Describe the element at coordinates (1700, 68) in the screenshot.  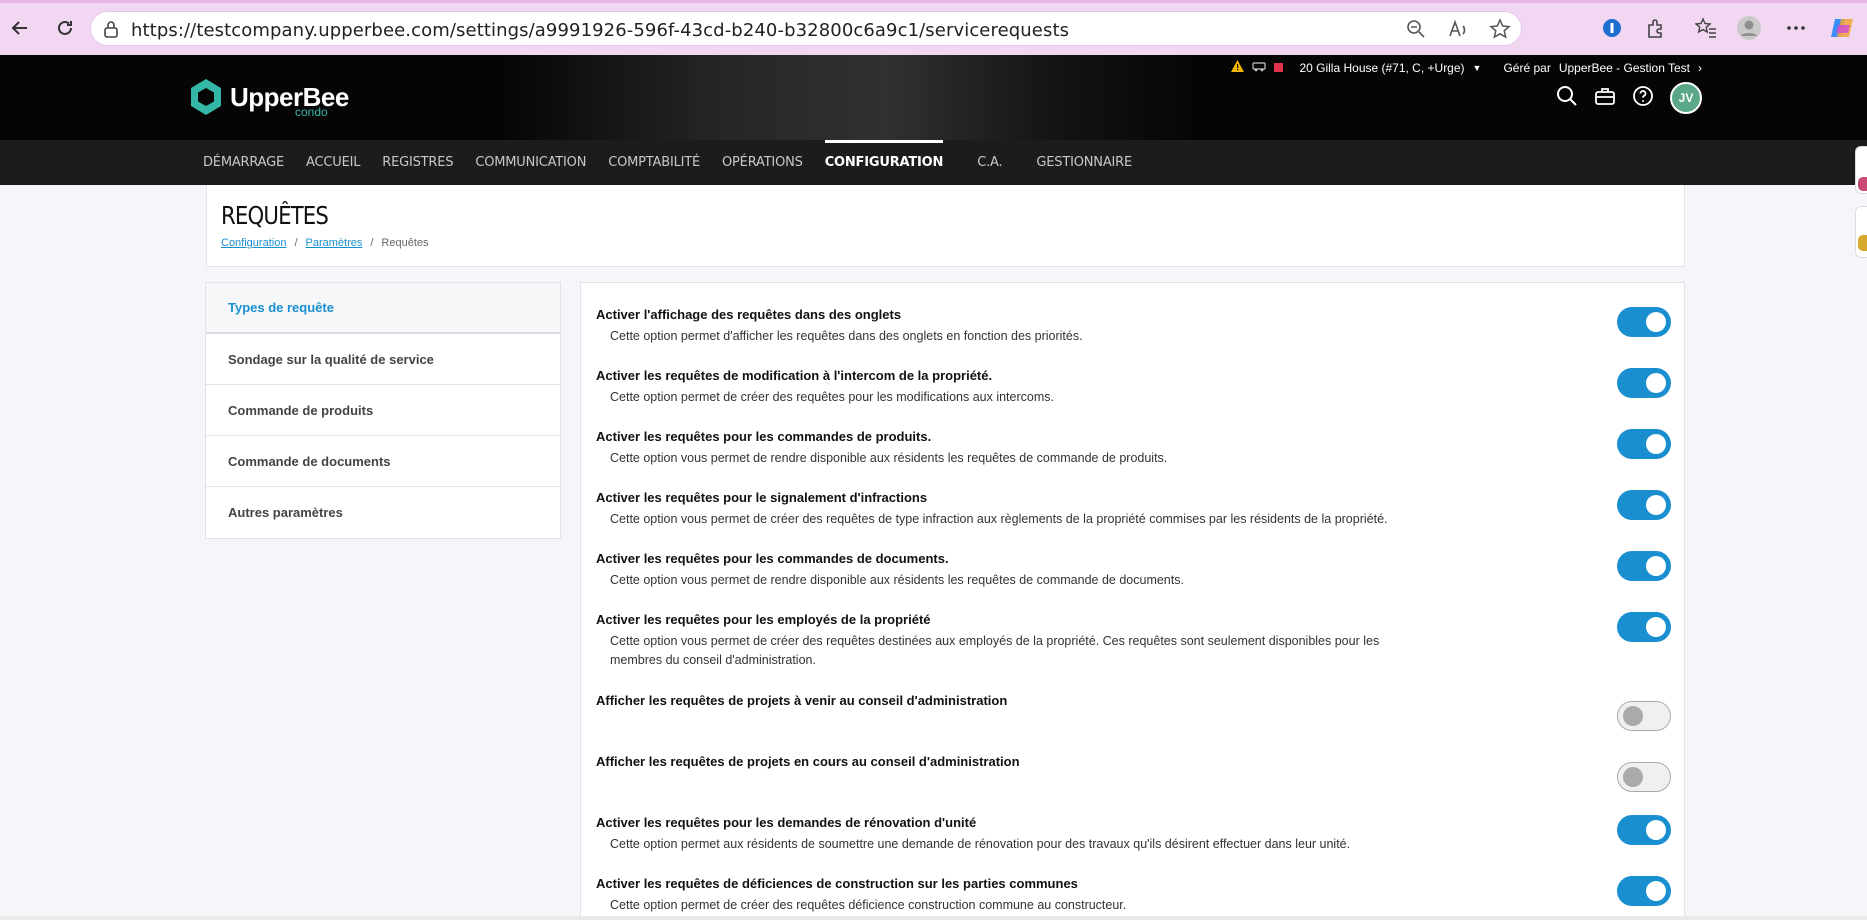
I see `chevron-right-icon: ›` at that location.